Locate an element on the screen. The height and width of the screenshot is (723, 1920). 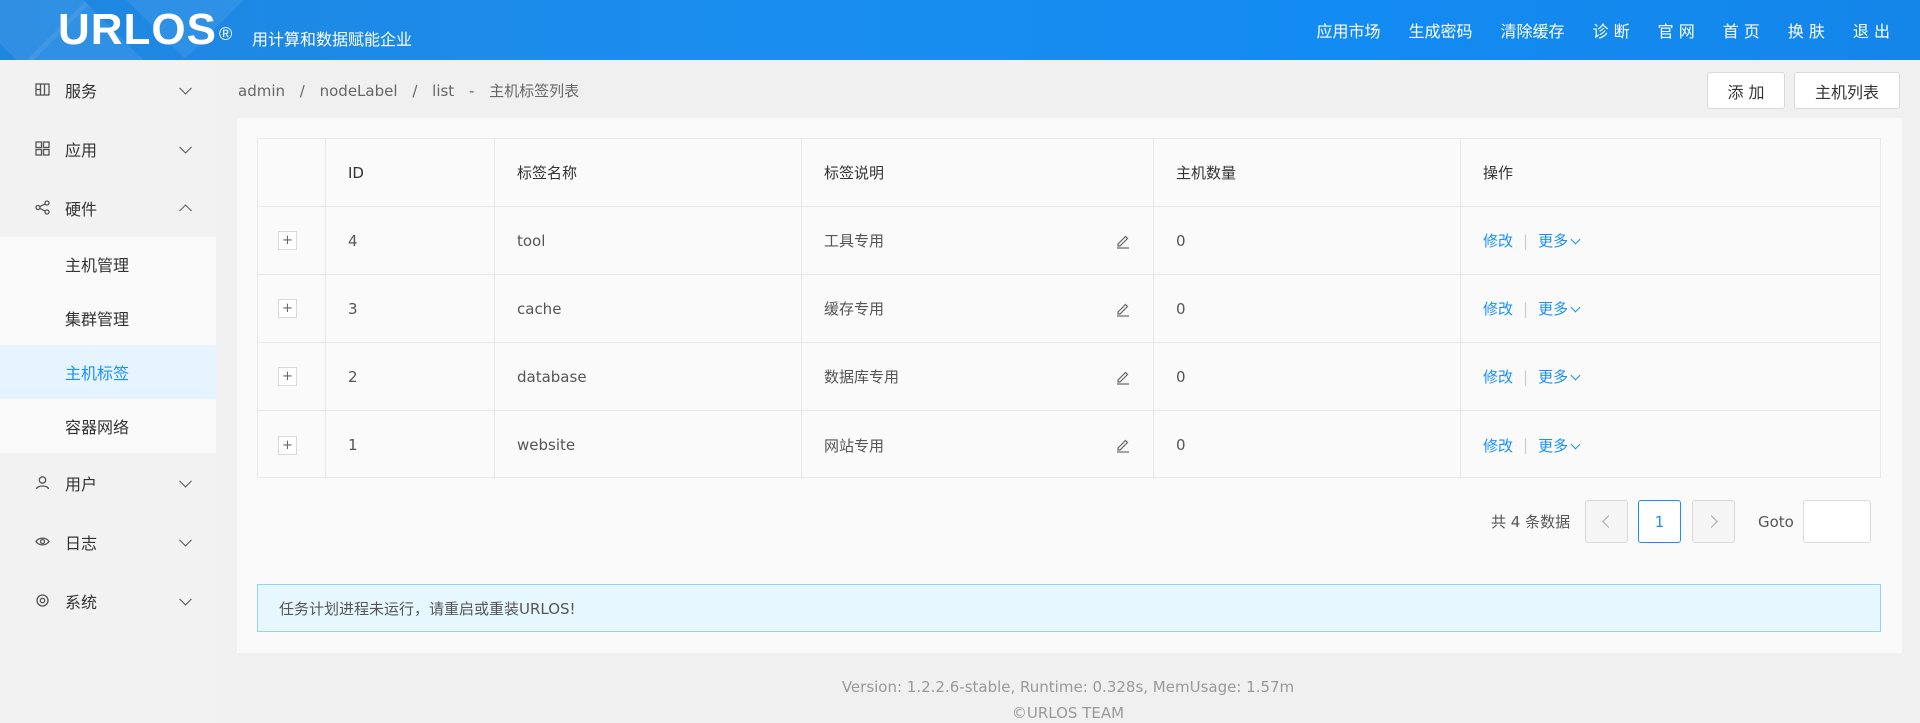
chevron-right-icon is located at coordinates (1711, 521).